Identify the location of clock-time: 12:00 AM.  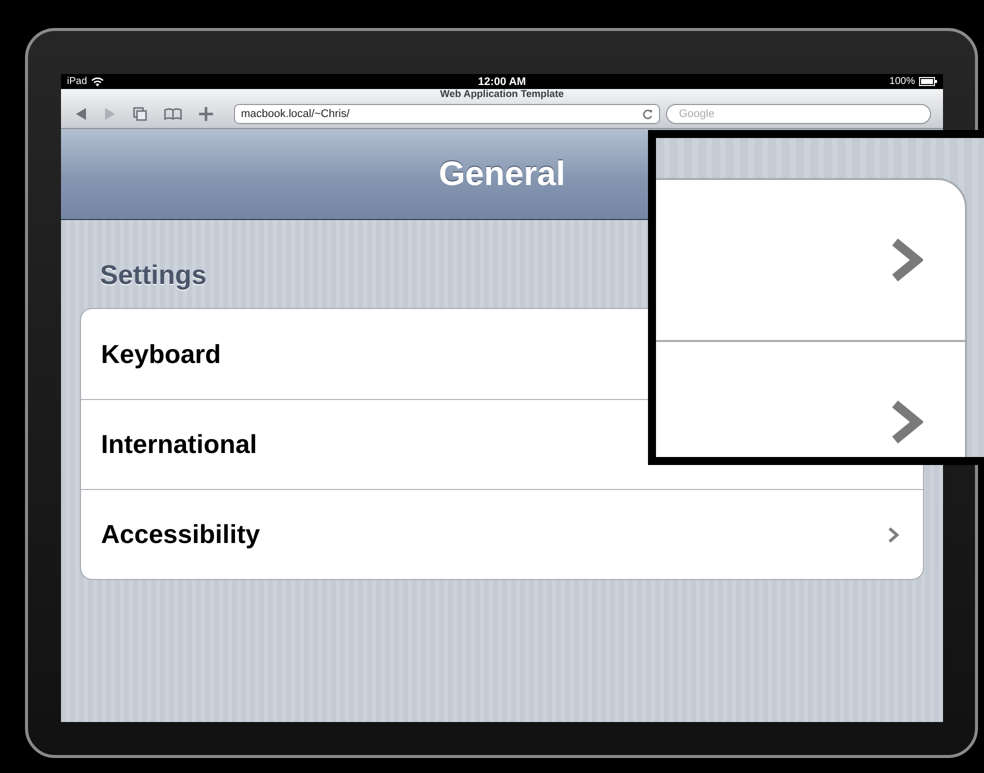
(502, 82).